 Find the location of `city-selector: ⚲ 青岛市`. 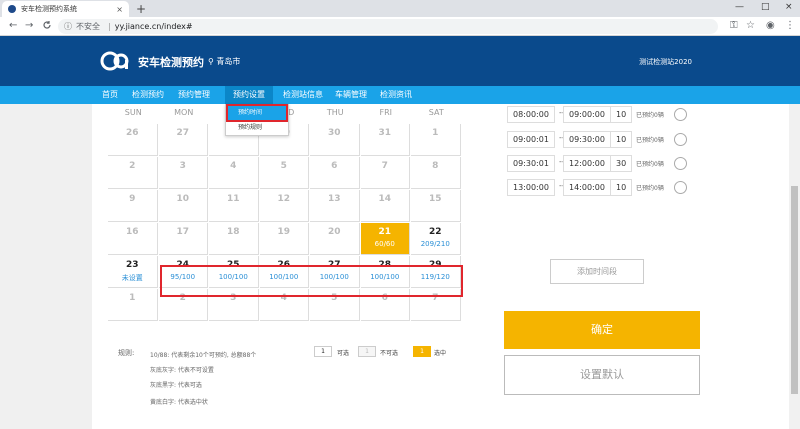

city-selector: ⚲ 青岛市 is located at coordinates (224, 61).